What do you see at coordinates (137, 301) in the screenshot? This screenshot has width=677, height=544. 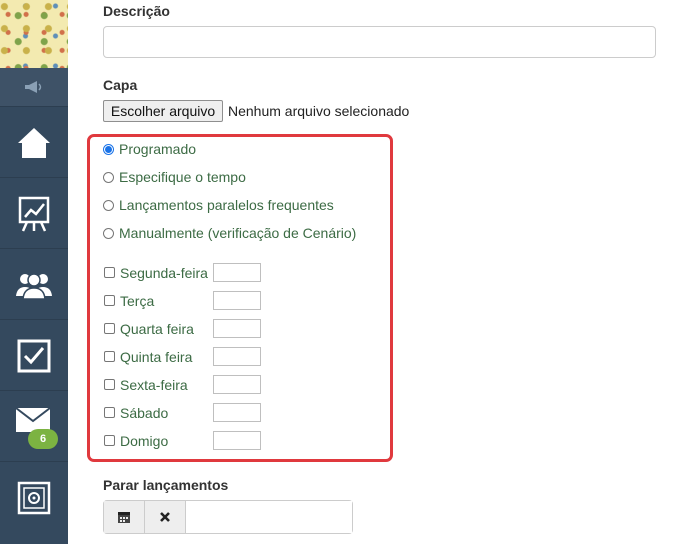 I see `day-label: Terça` at bounding box center [137, 301].